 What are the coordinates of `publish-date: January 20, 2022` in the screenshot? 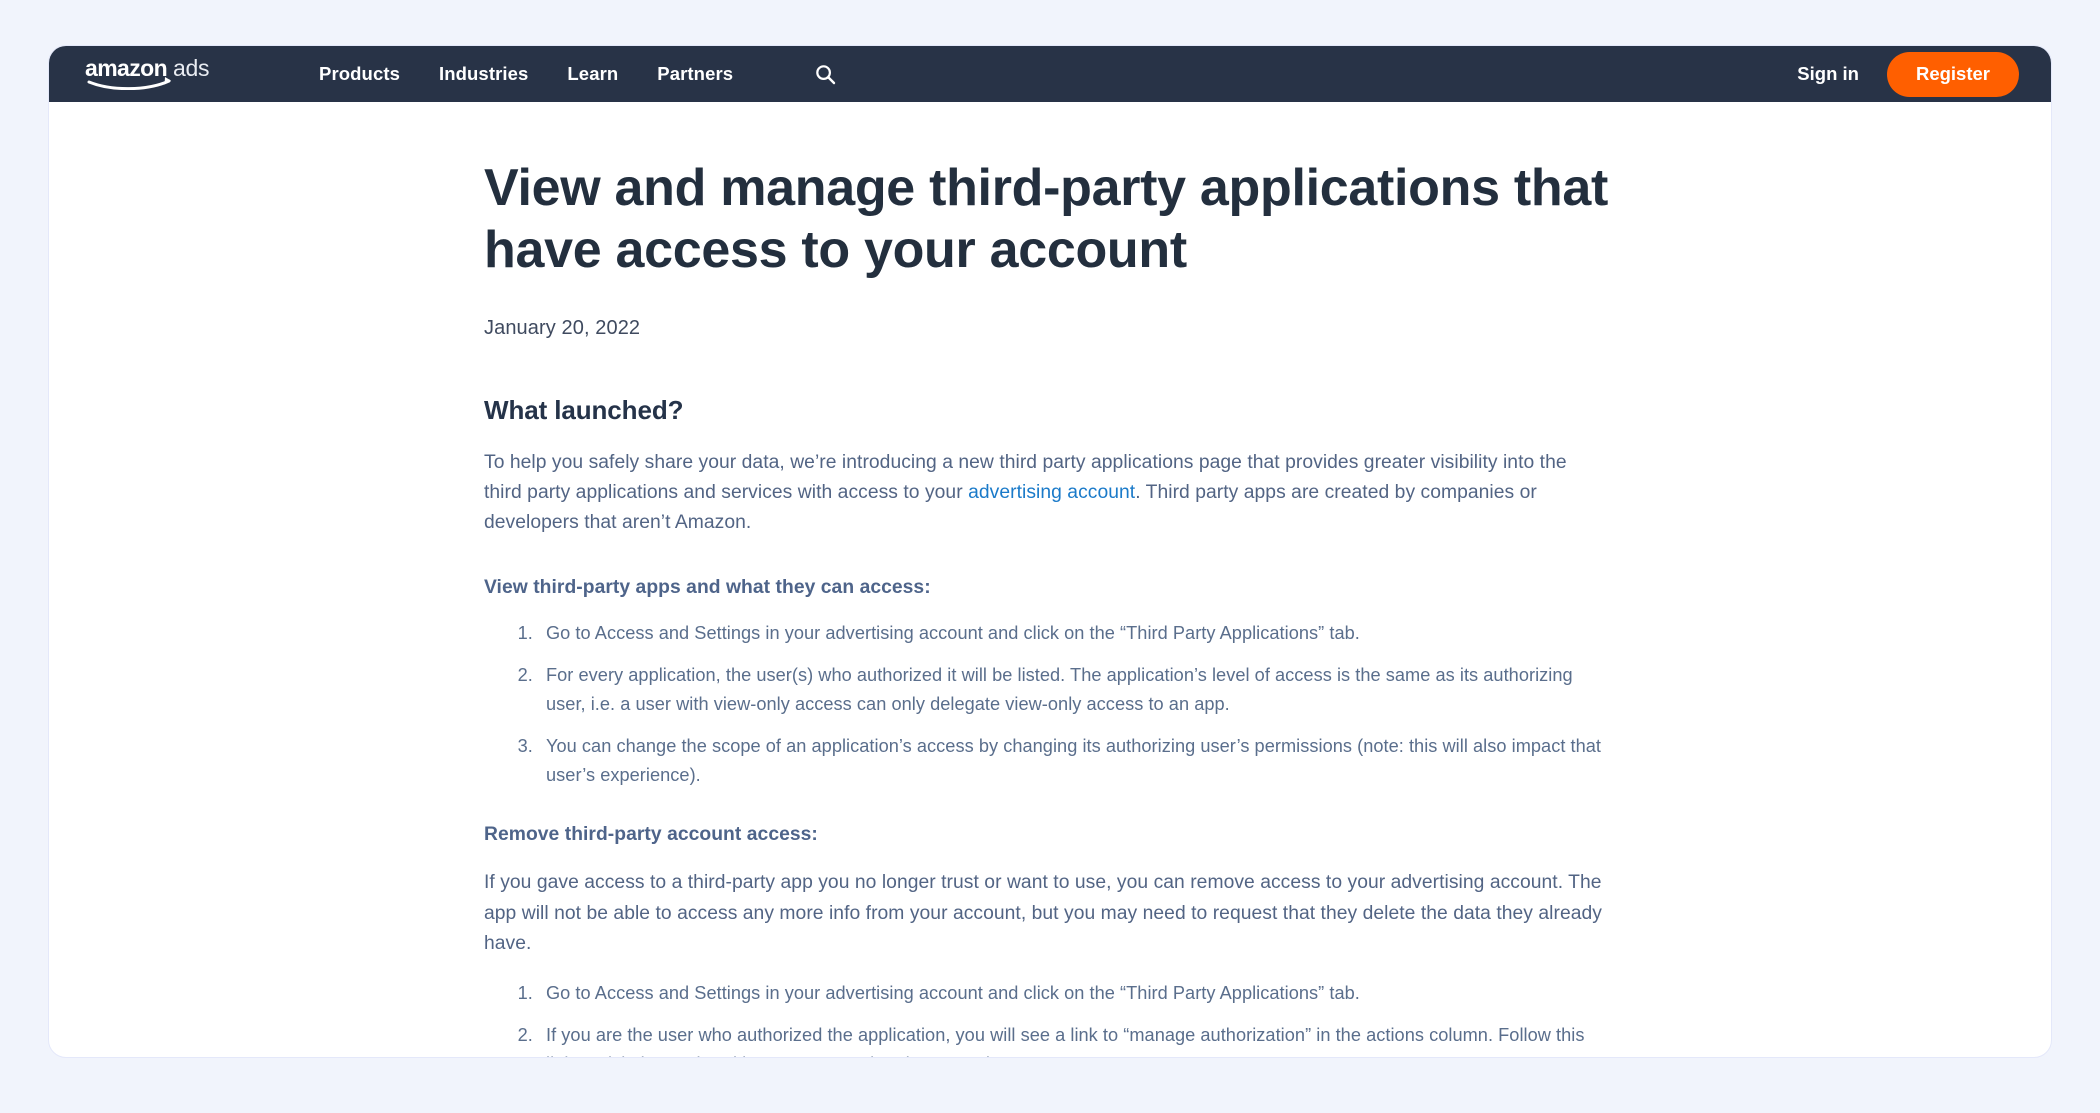 It's located at (562, 327).